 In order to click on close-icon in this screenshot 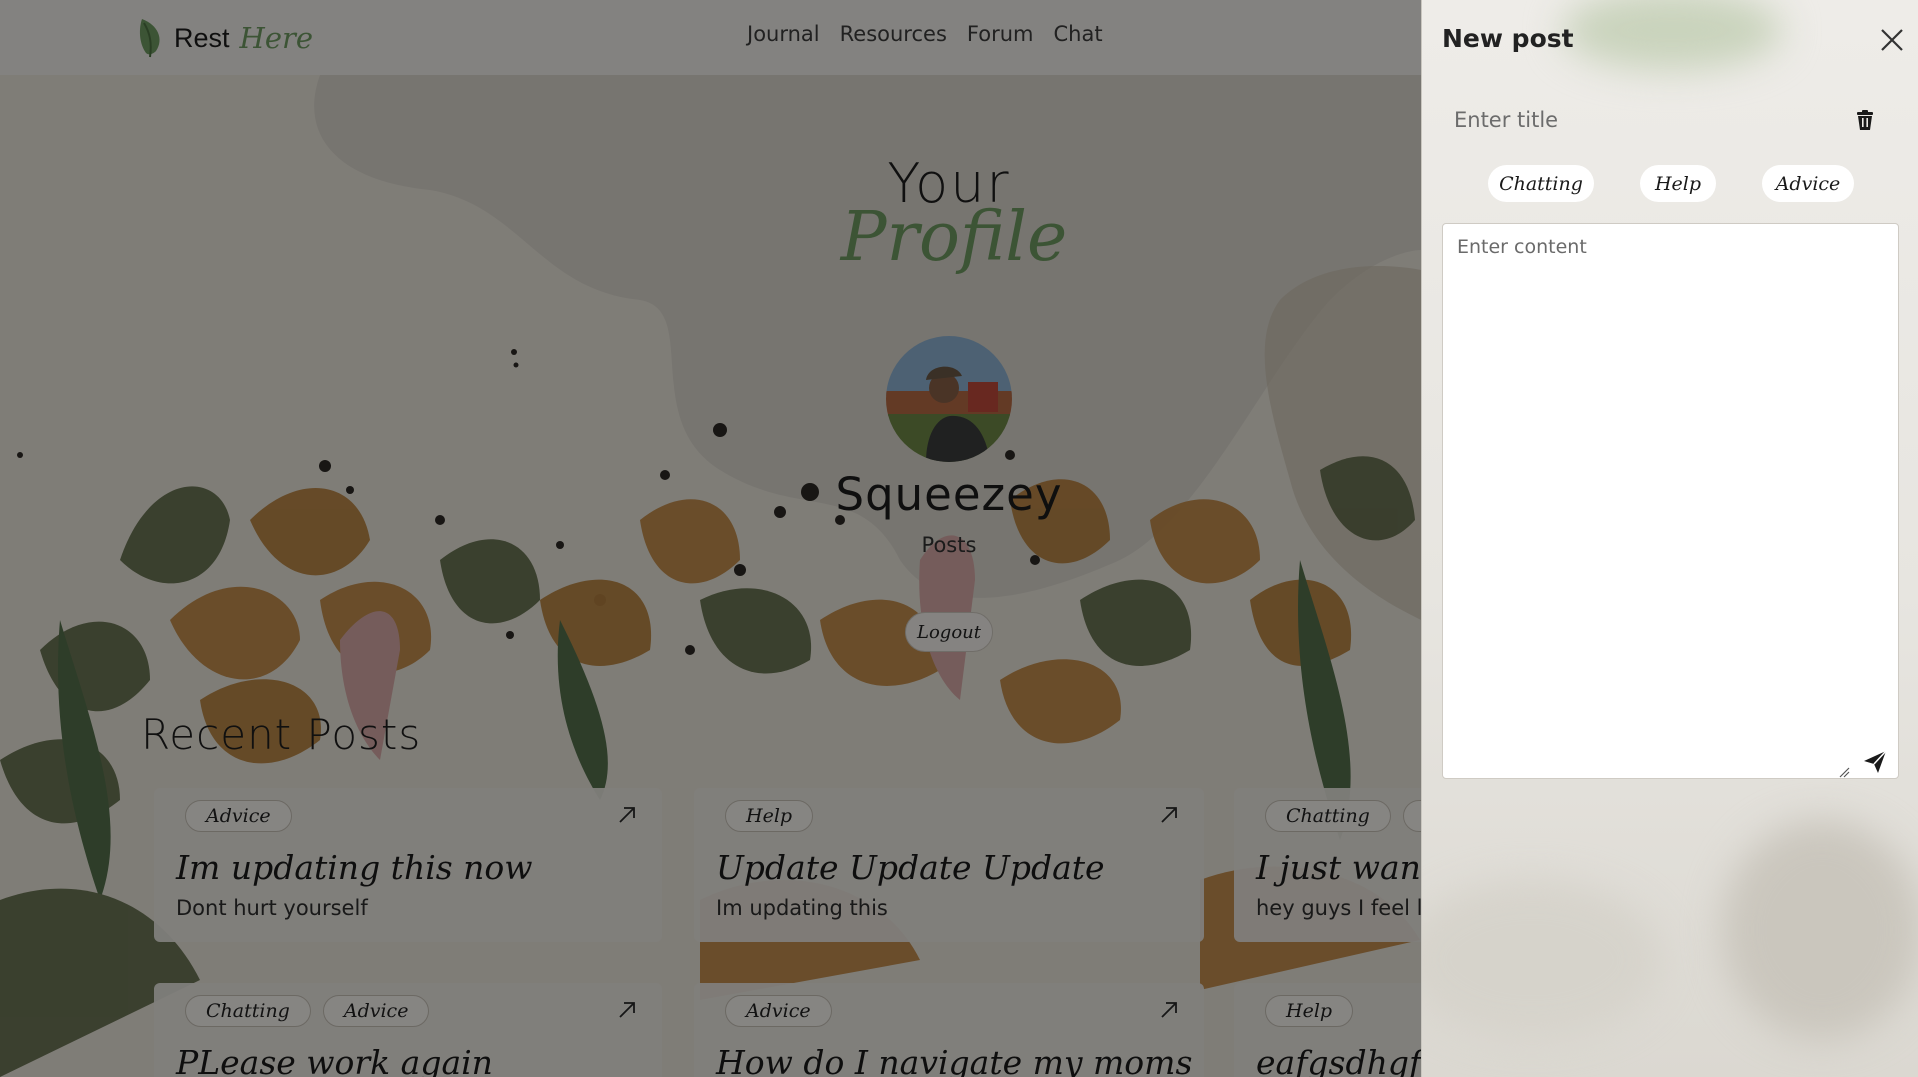, I will do `click(1892, 40)`.